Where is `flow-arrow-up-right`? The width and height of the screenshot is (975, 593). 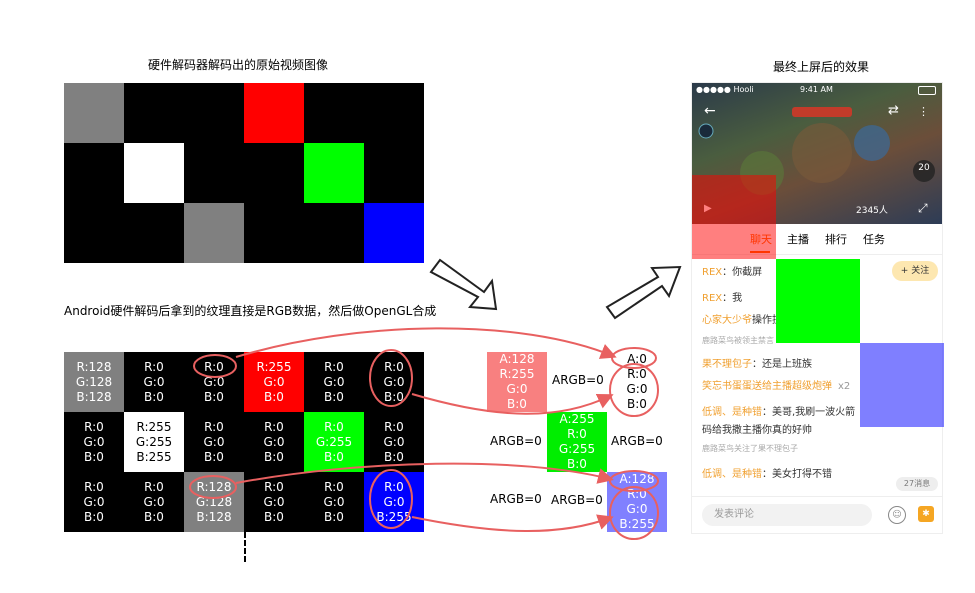
flow-arrow-up-right is located at coordinates (643, 292).